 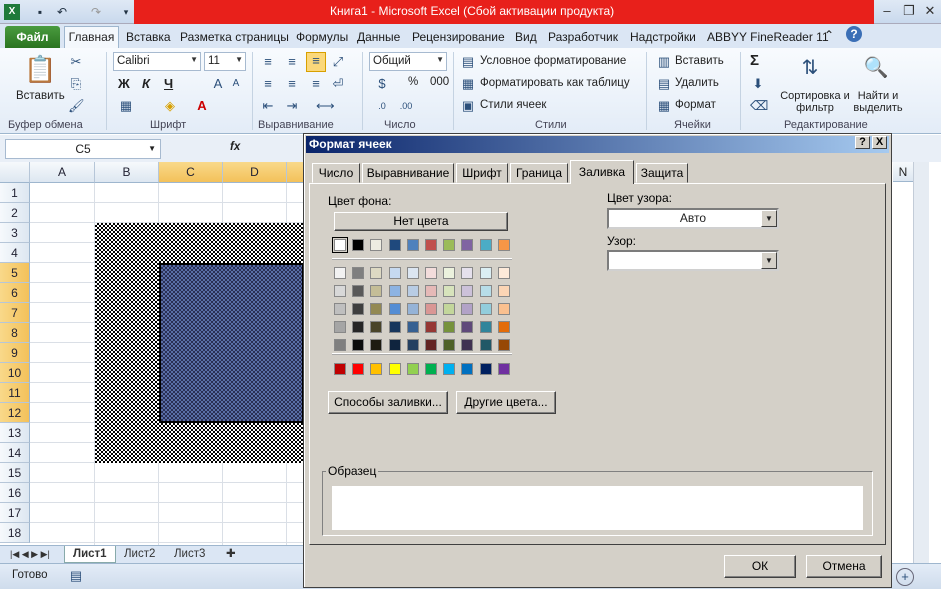 What do you see at coordinates (439, 82) in the screenshot?
I see `thousands-button: 000` at bounding box center [439, 82].